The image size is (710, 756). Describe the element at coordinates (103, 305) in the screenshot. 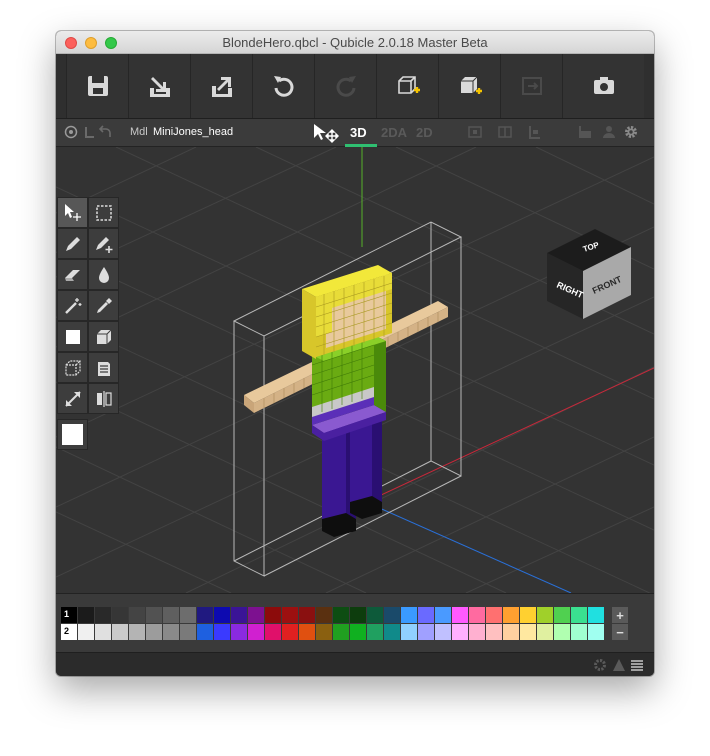

I see `eyedropper-tool` at that location.